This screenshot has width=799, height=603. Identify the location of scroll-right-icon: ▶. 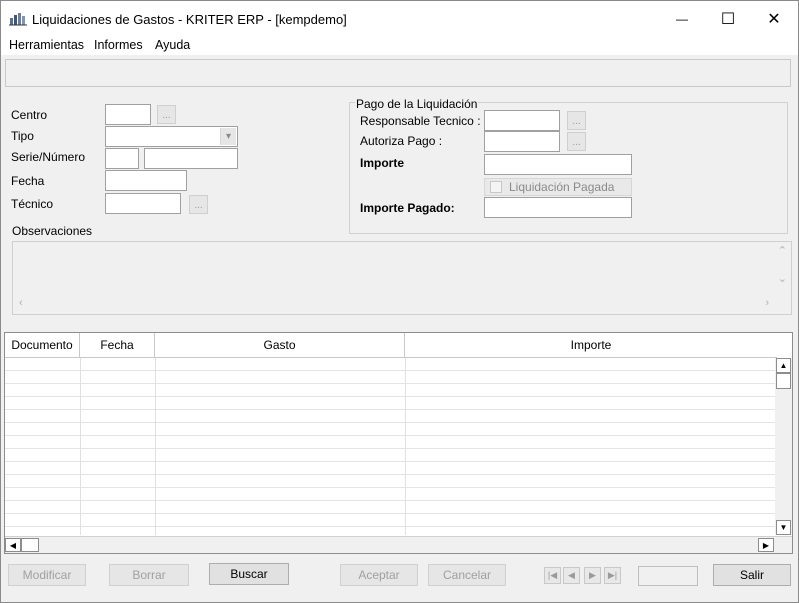
(766, 545).